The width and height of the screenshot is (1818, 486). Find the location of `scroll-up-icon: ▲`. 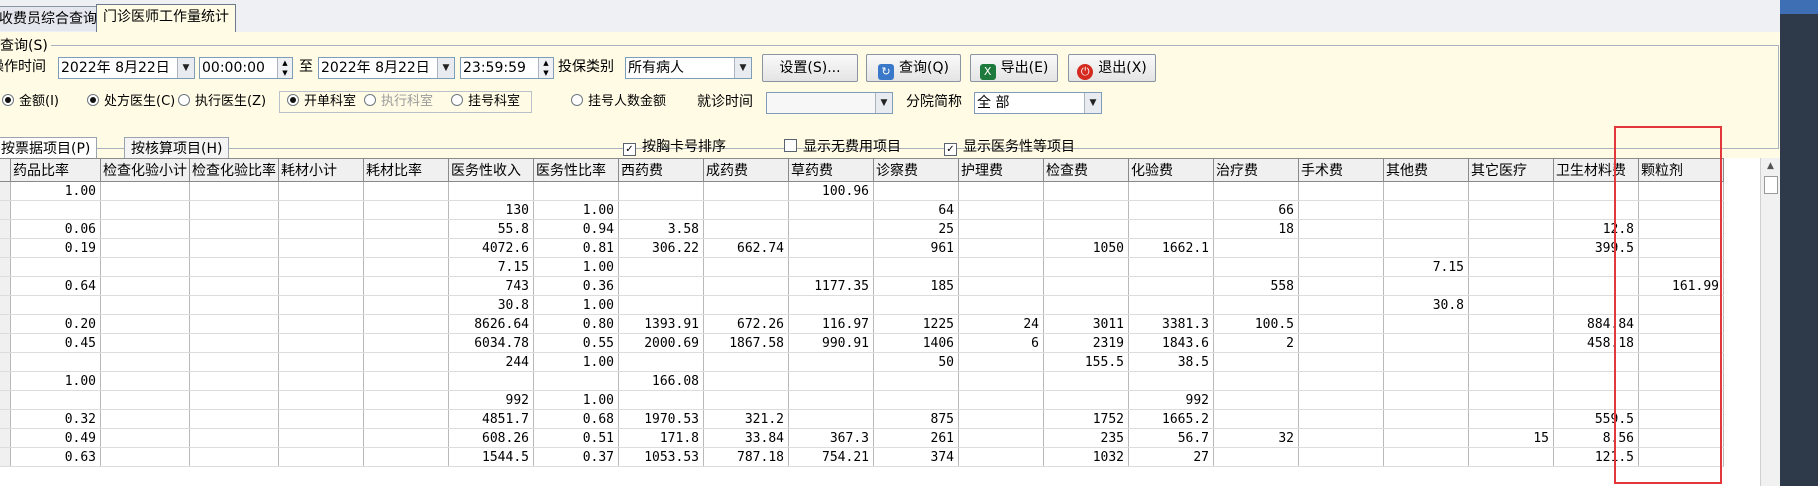

scroll-up-icon: ▲ is located at coordinates (1770, 166).